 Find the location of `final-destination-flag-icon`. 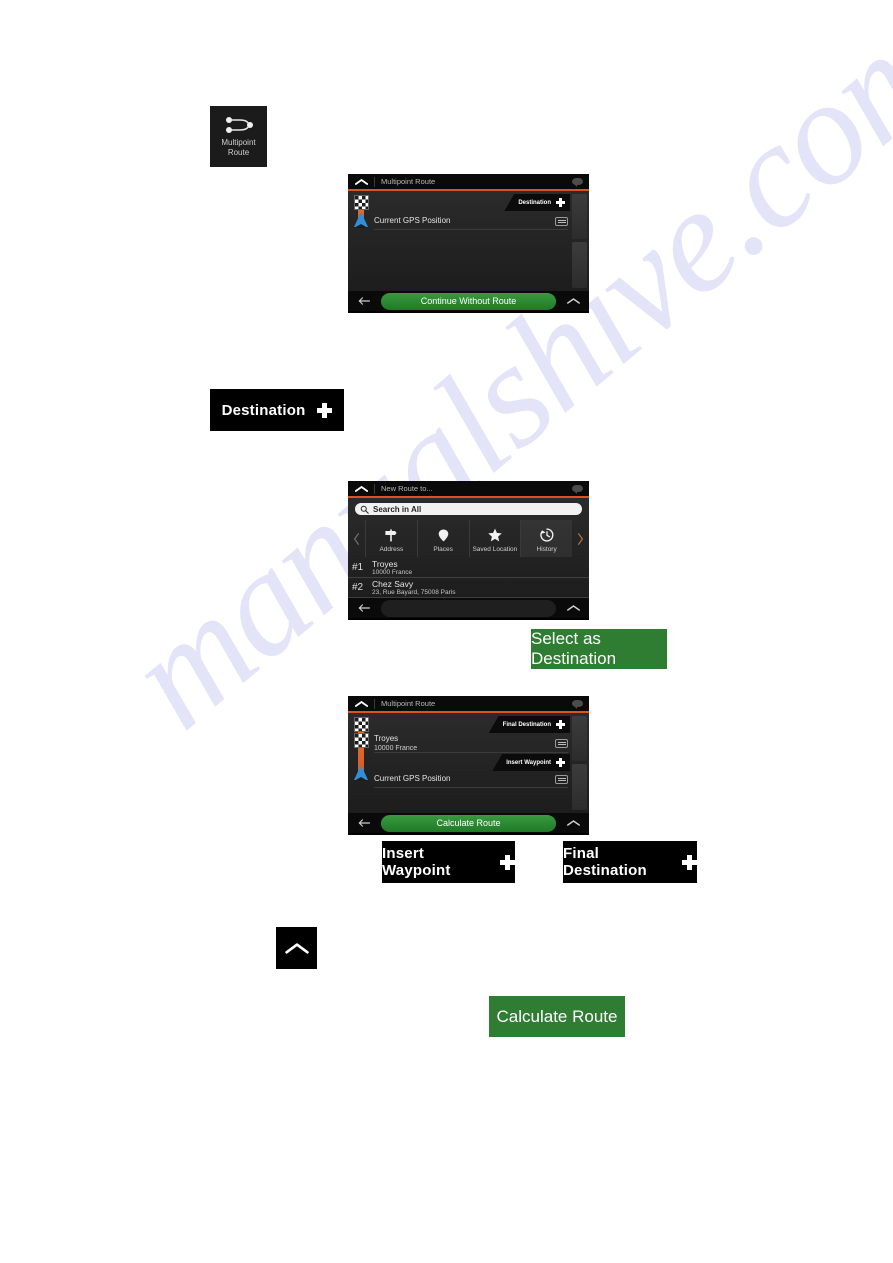

final-destination-flag-icon is located at coordinates (361, 724).